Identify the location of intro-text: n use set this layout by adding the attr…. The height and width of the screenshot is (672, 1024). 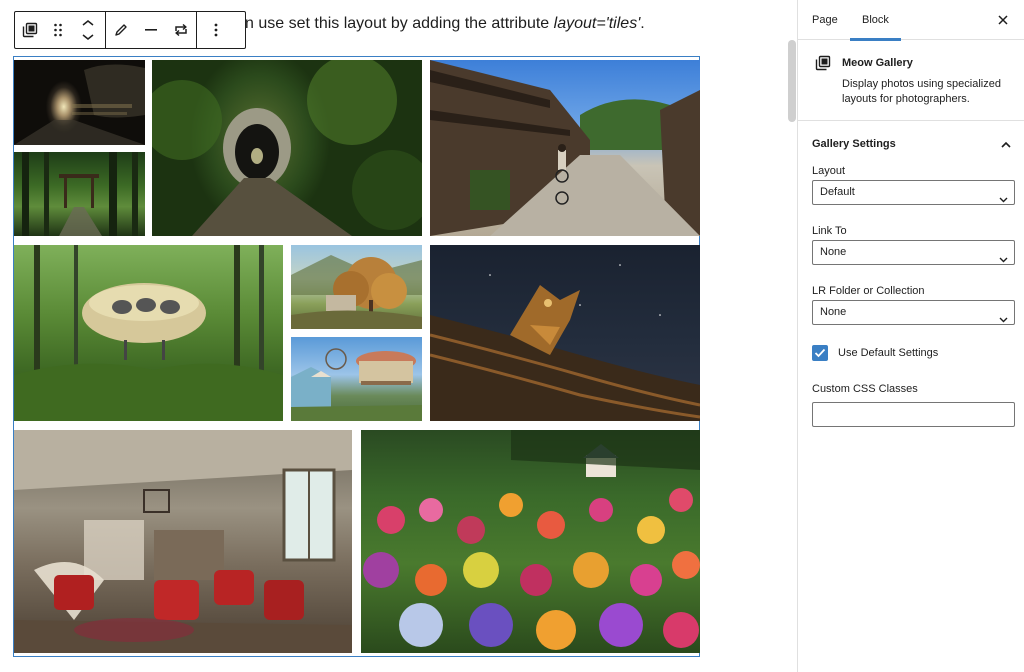
(399, 23).